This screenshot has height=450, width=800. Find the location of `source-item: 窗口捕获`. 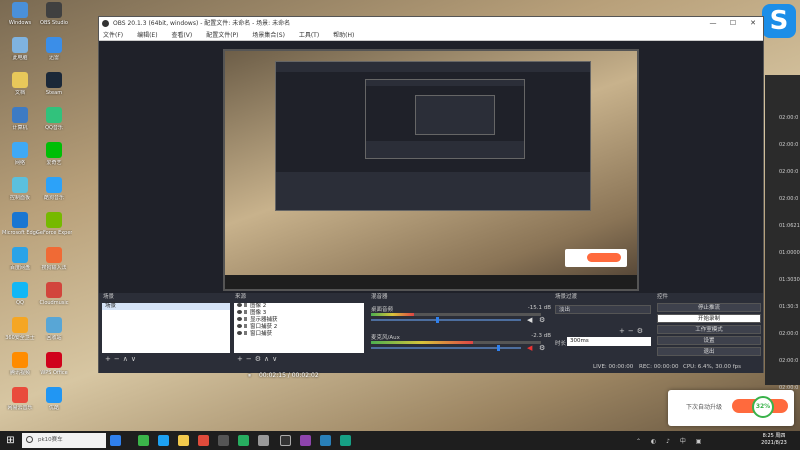

source-item: 窗口捕获 is located at coordinates (299, 334).